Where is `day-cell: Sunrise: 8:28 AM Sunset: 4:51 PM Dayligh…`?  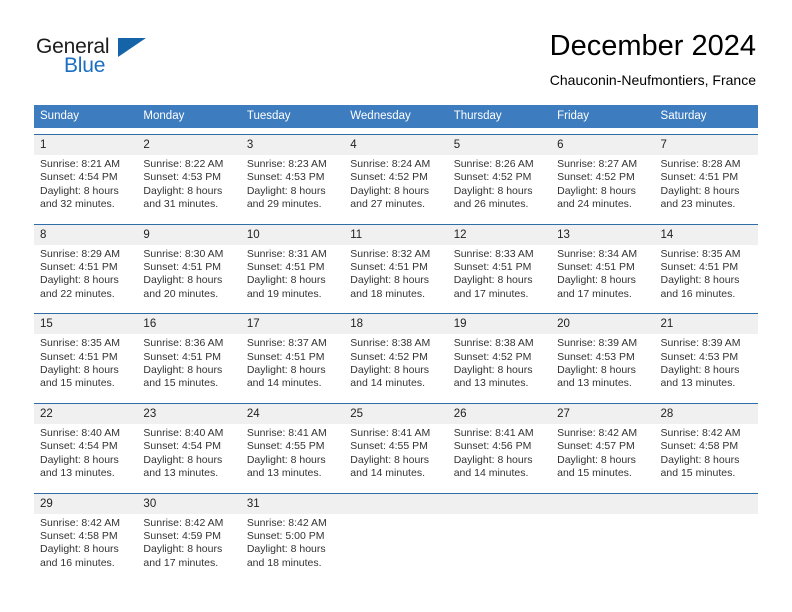
day-cell: Sunrise: 8:28 AM Sunset: 4:51 PM Dayligh… is located at coordinates (706, 186).